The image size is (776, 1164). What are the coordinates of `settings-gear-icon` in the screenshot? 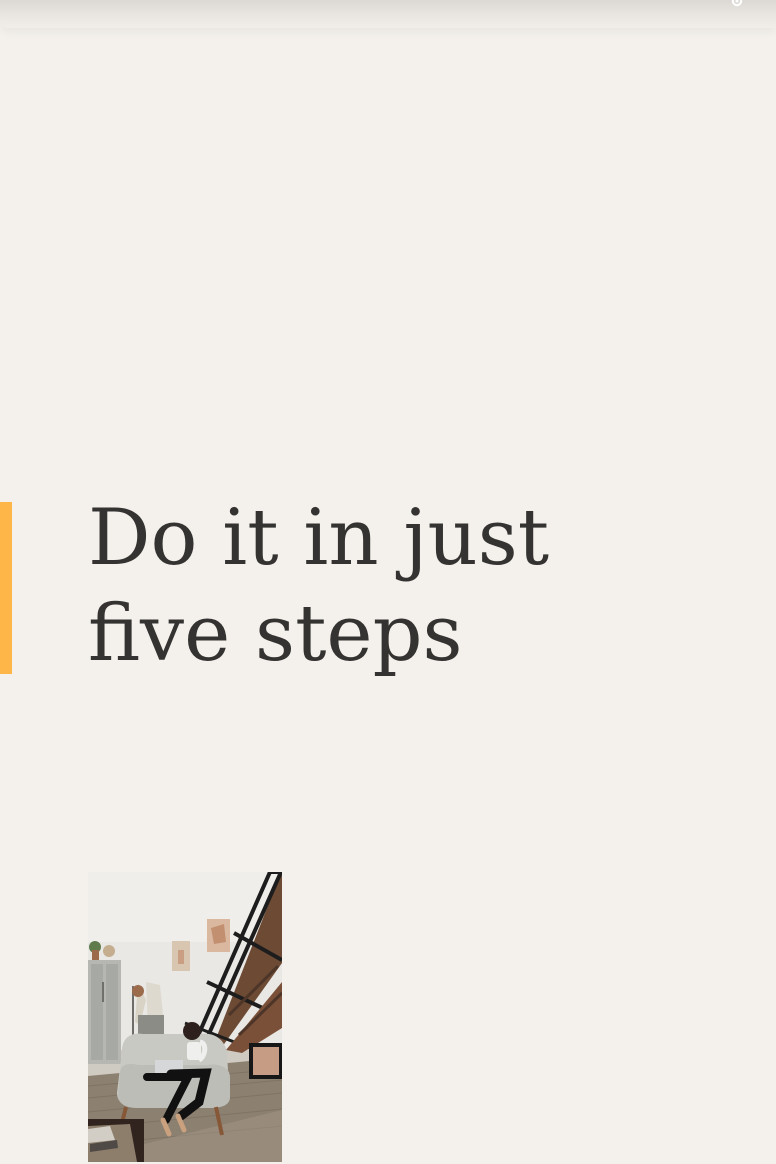 It's located at (737, 4).